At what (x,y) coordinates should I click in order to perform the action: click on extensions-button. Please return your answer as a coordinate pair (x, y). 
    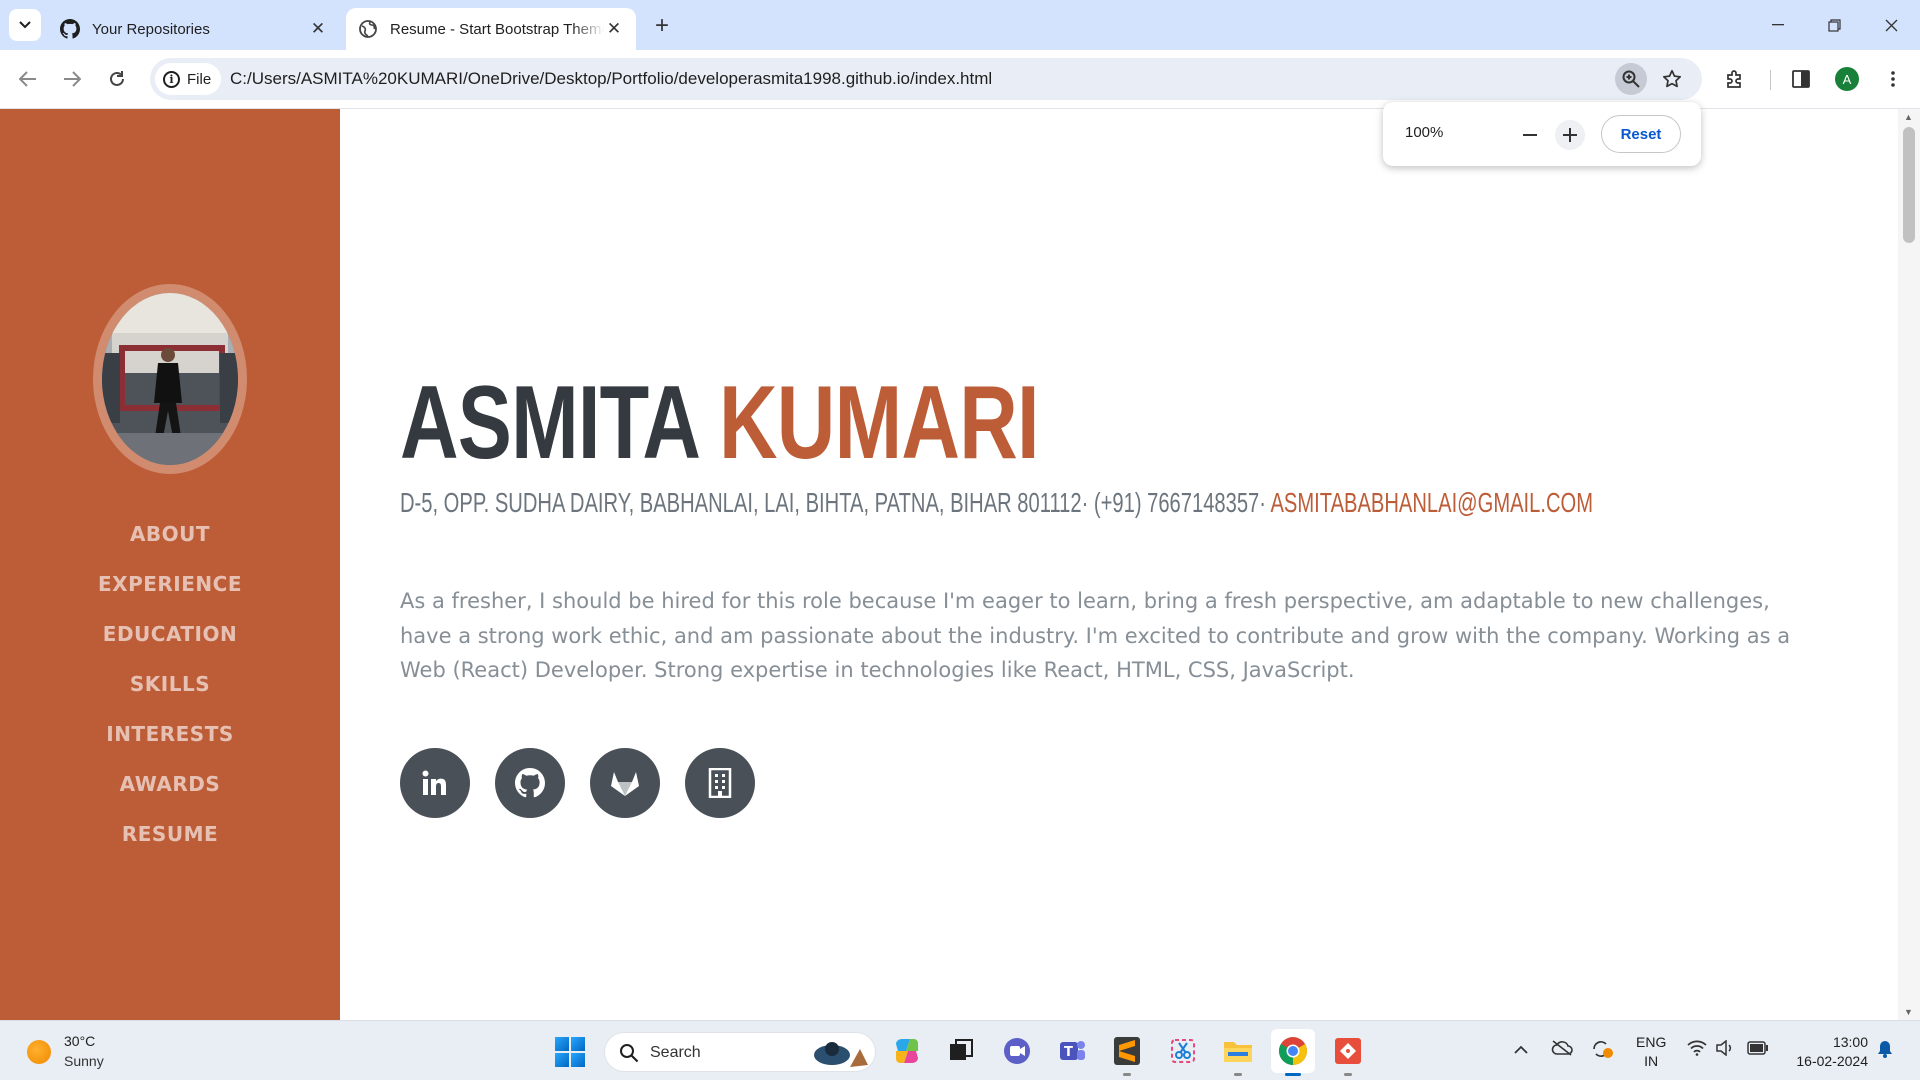
    Looking at the image, I should click on (1735, 79).